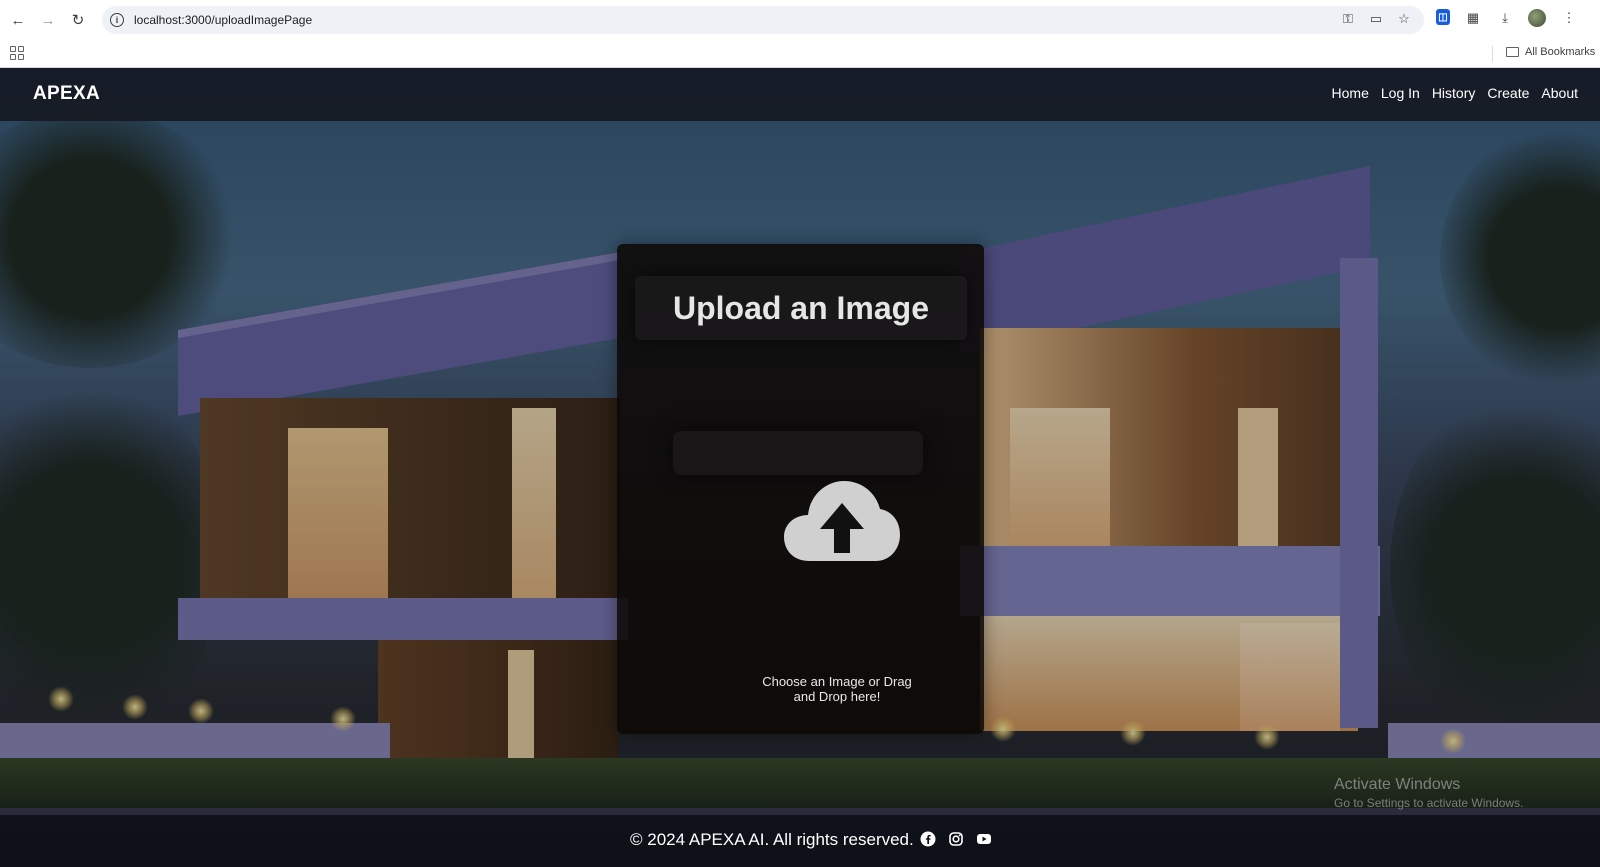 The width and height of the screenshot is (1600, 867). I want to click on install-app-icon: ▭, so click(1376, 19).